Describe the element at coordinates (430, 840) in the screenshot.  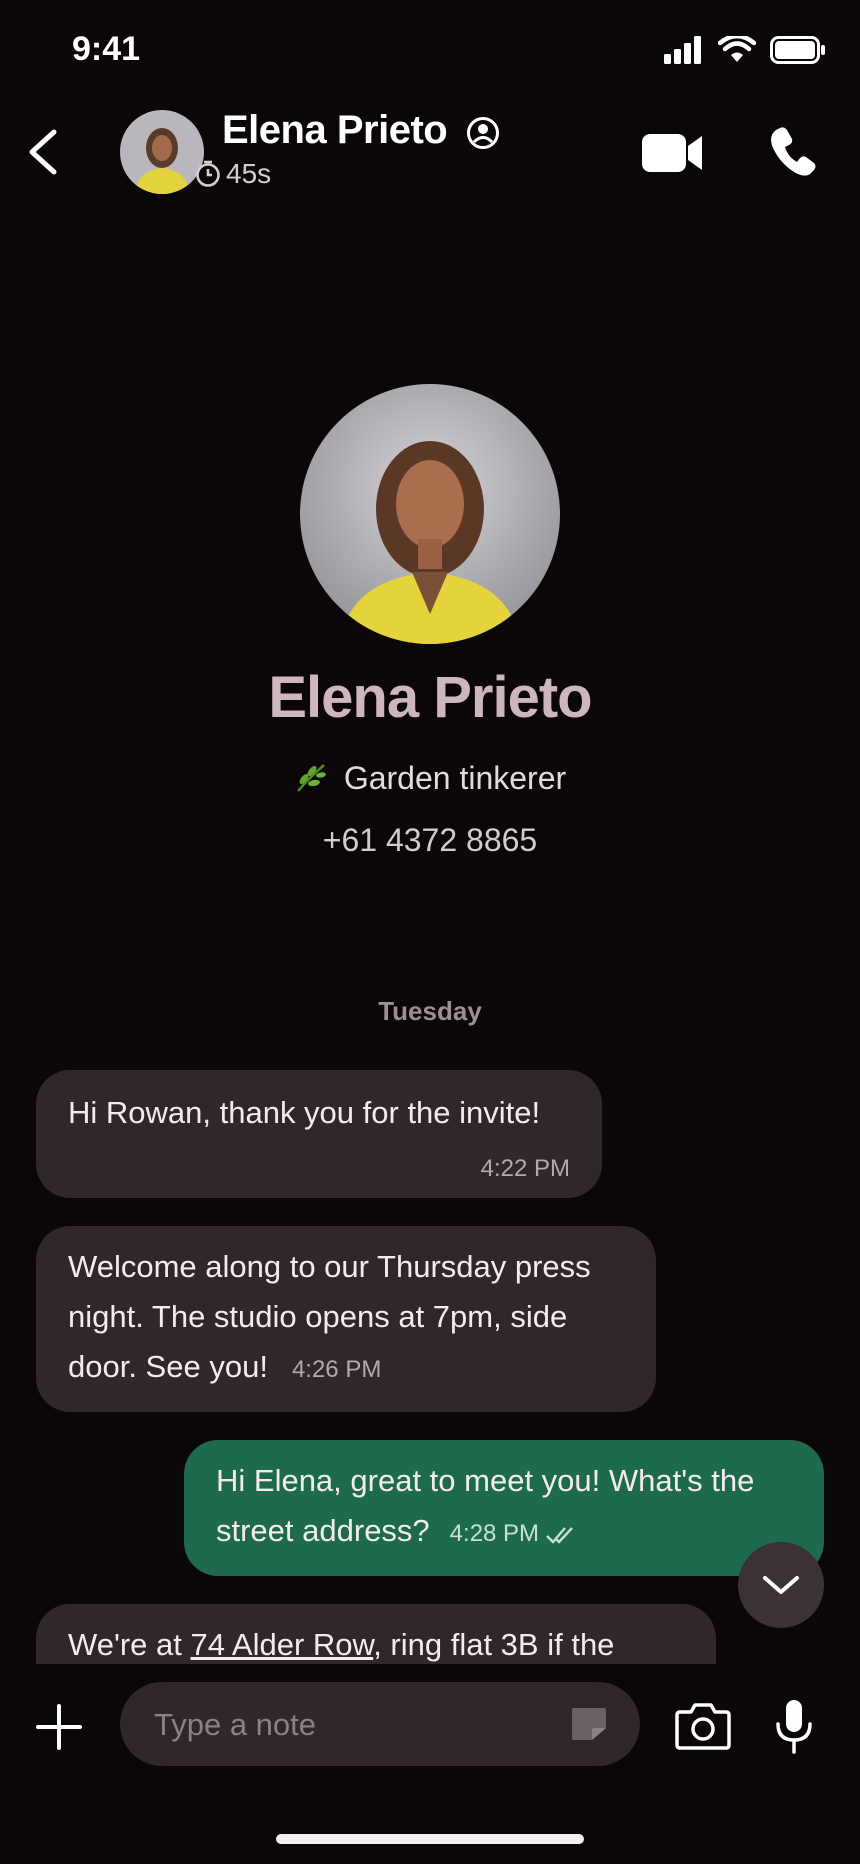
I see `profile-phone: +61 4372 8865` at that location.